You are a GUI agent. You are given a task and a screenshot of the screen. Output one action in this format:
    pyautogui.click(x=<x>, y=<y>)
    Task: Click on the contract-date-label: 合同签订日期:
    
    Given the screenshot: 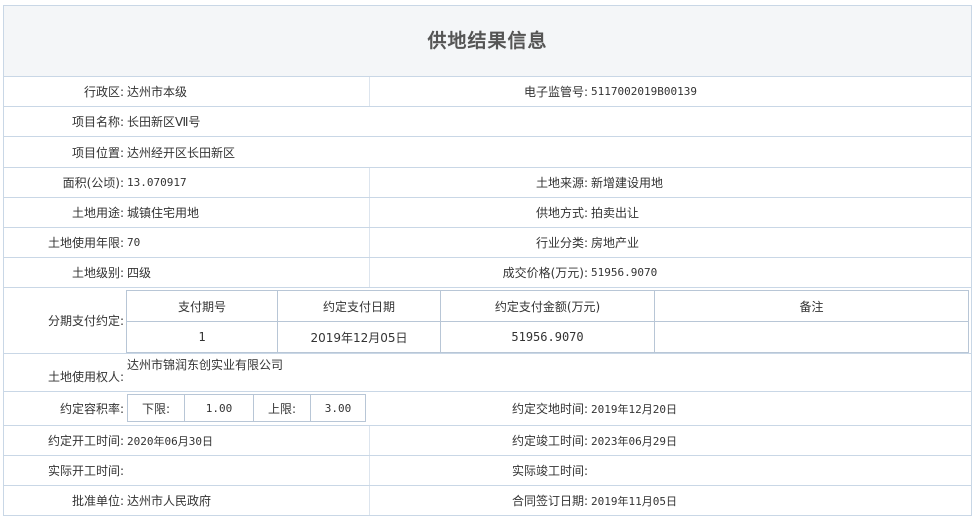 What is the action you would take?
    pyautogui.click(x=549, y=501)
    